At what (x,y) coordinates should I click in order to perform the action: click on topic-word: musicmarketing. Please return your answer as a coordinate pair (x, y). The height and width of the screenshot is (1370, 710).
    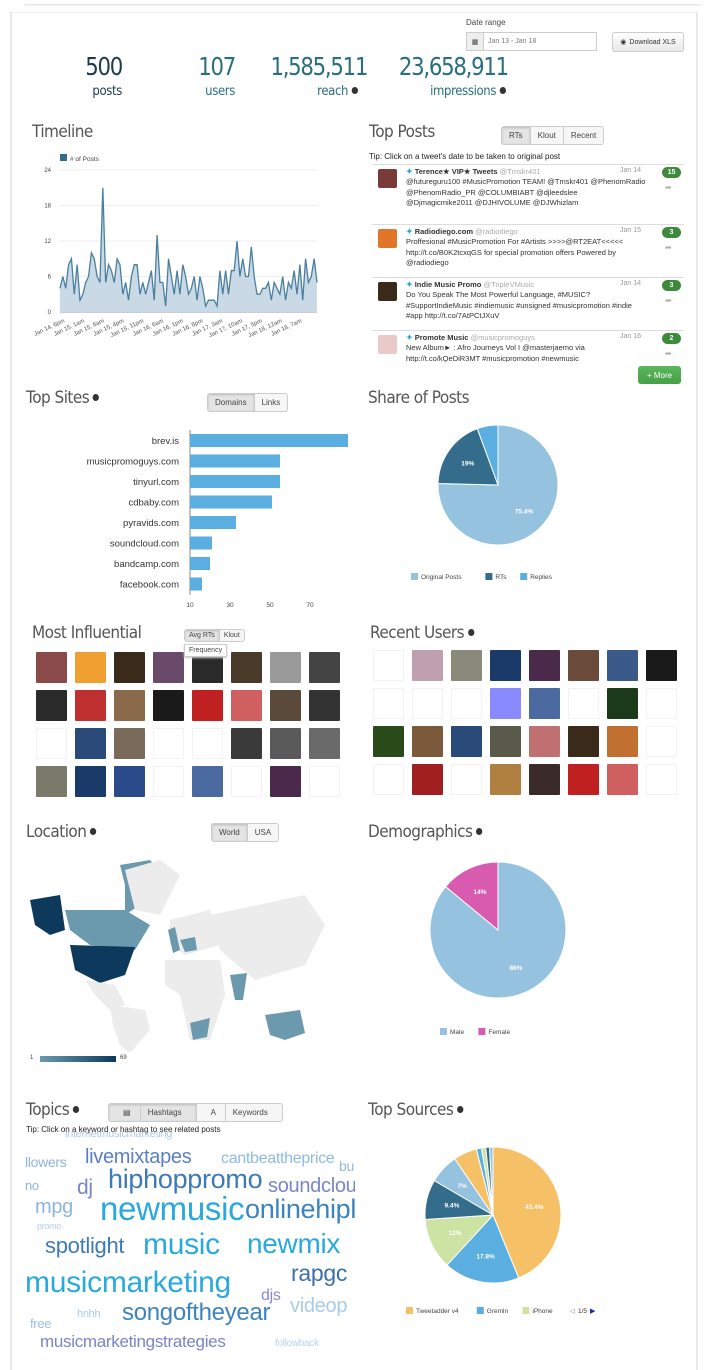
    Looking at the image, I should click on (128, 1283).